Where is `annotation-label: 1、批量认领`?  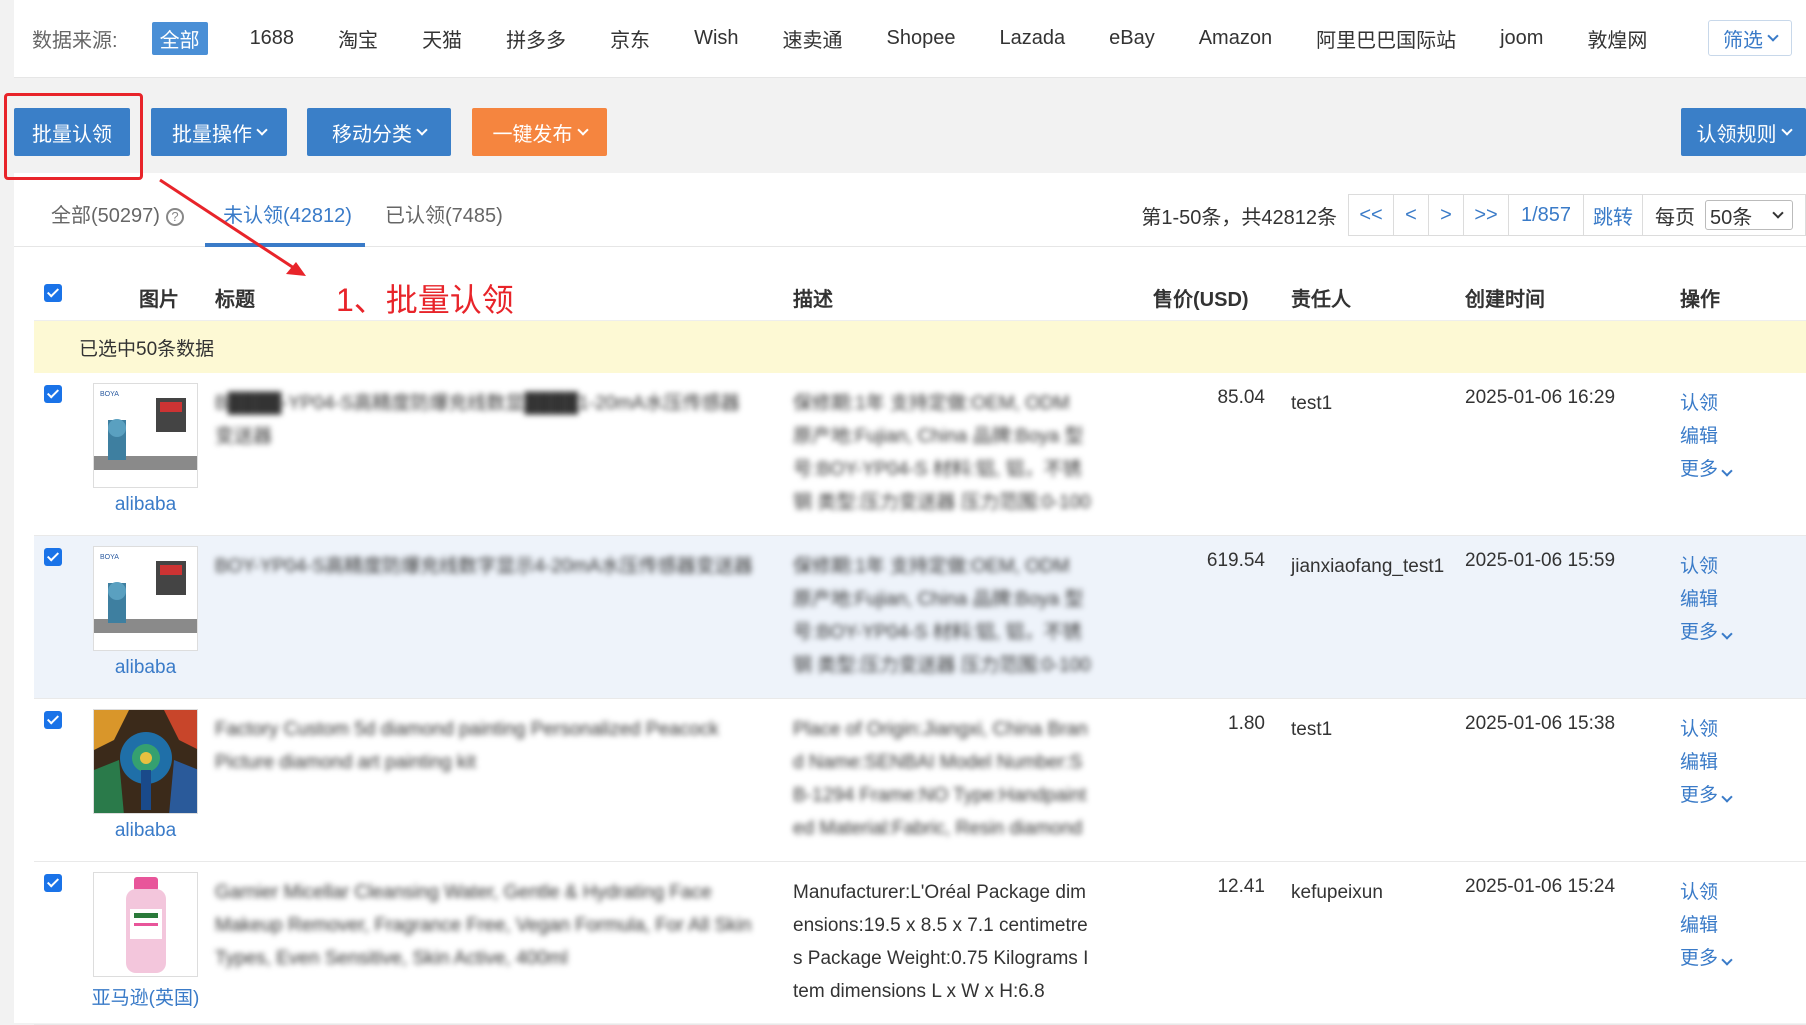 annotation-label: 1、批量认领 is located at coordinates (425, 300).